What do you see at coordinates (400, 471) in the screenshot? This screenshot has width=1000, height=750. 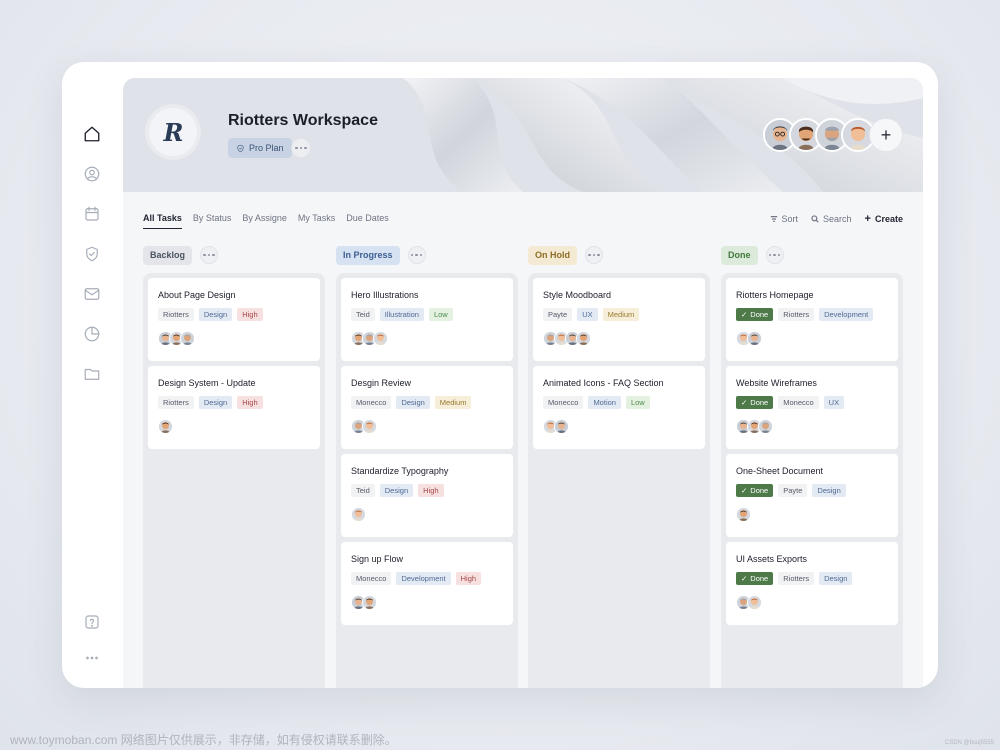 I see `task-title: Standardize Typography` at bounding box center [400, 471].